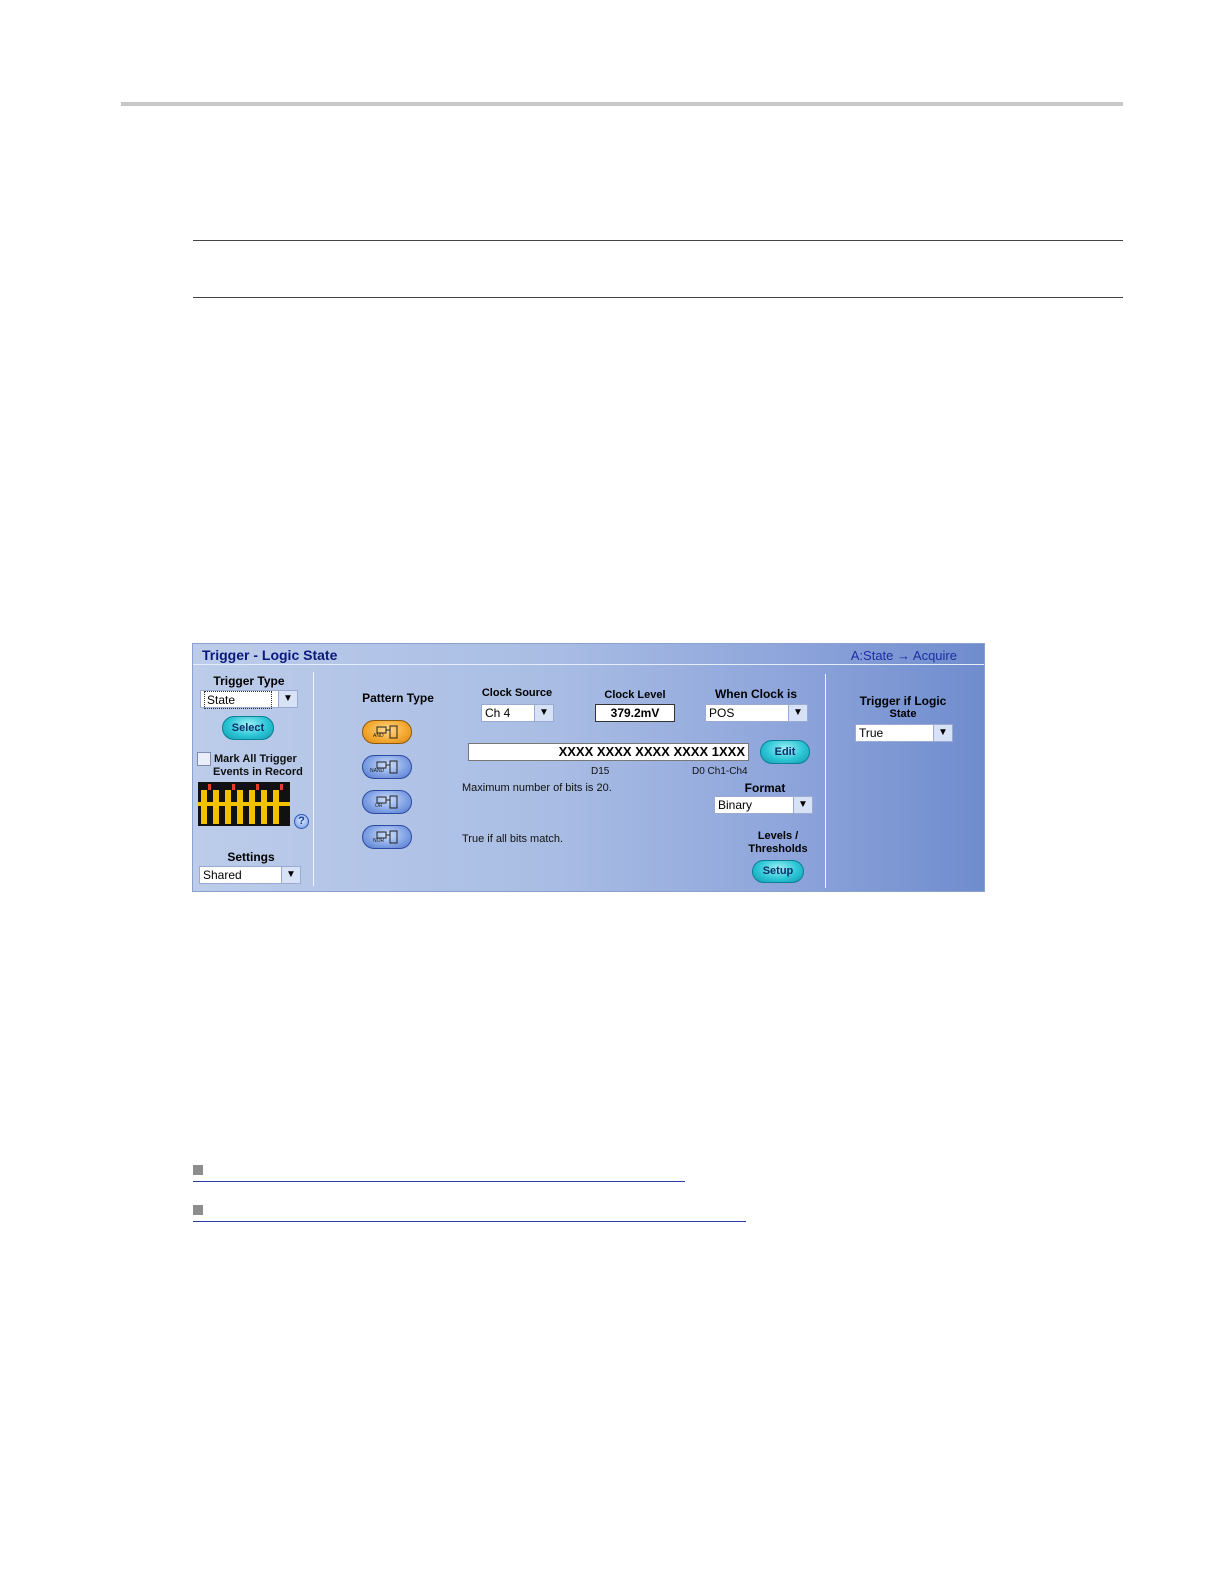 This screenshot has width=1224, height=1584. I want to click on nand-gate-label: NAND, so click(377, 771).